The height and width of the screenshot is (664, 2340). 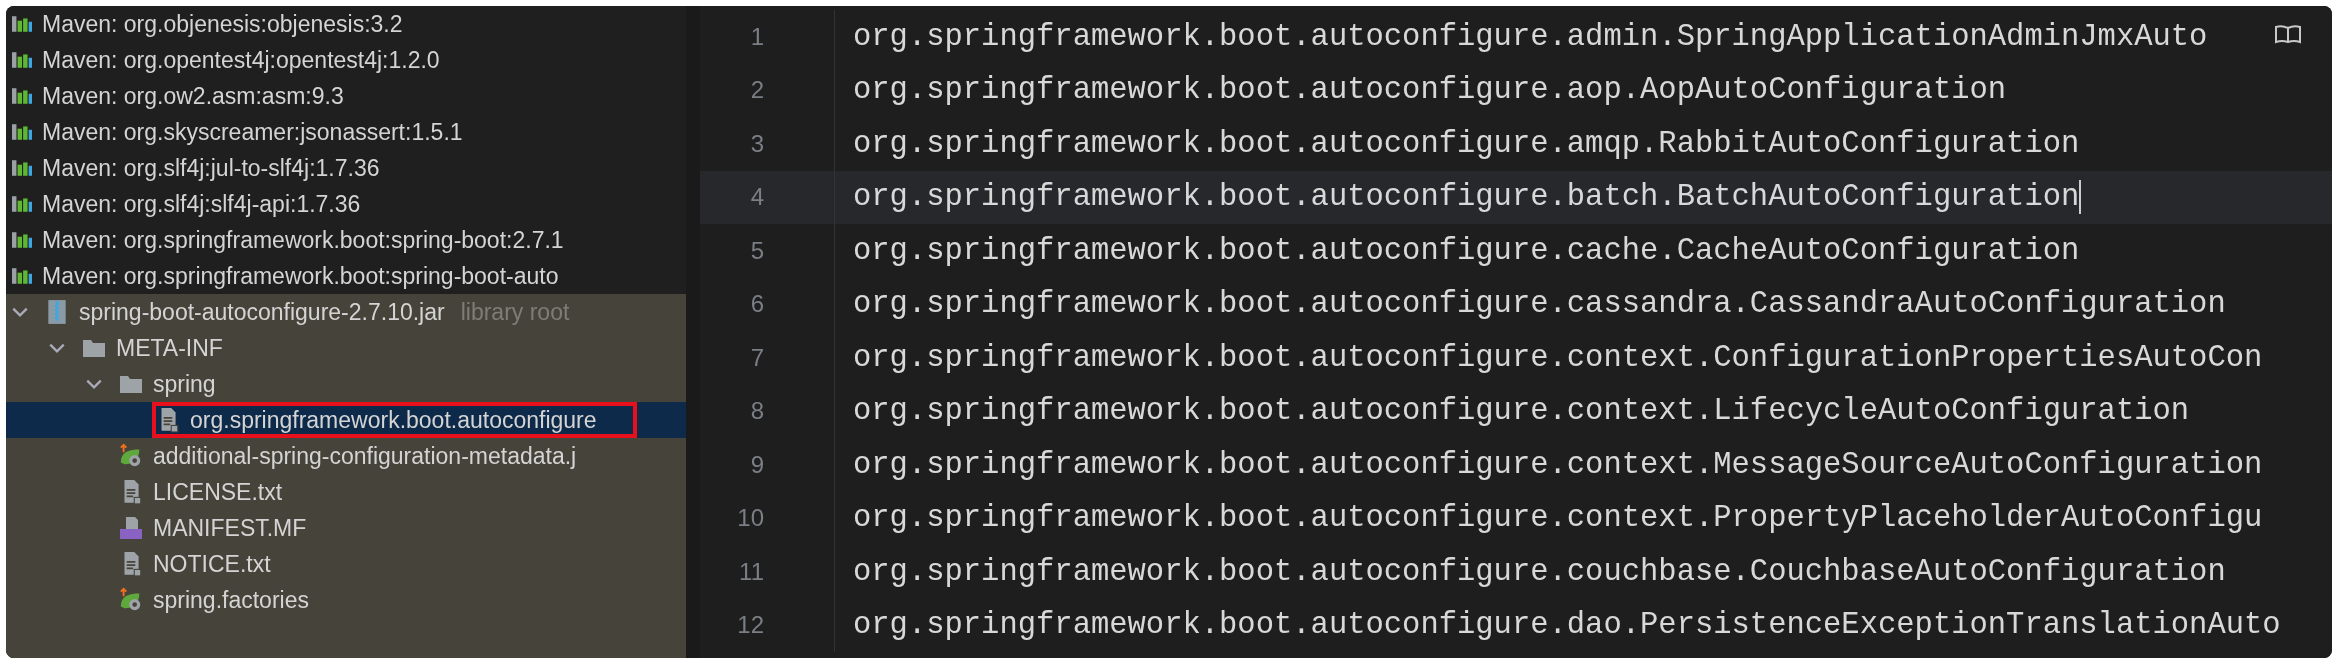 What do you see at coordinates (1530, 36) in the screenshot?
I see `code-line: org.springframework.boot.autoconfigure.admin.SpringApplicationAdminJmxAuto` at bounding box center [1530, 36].